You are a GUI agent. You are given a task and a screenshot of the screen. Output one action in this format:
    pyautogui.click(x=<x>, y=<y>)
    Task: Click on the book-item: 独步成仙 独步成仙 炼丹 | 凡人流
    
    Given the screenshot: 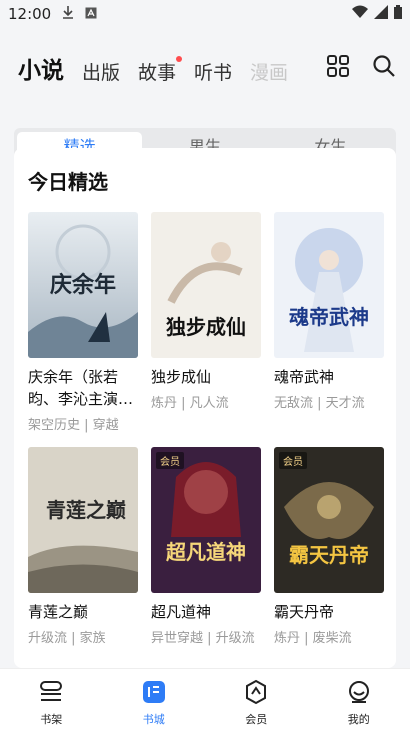 What is the action you would take?
    pyautogui.click(x=206, y=322)
    